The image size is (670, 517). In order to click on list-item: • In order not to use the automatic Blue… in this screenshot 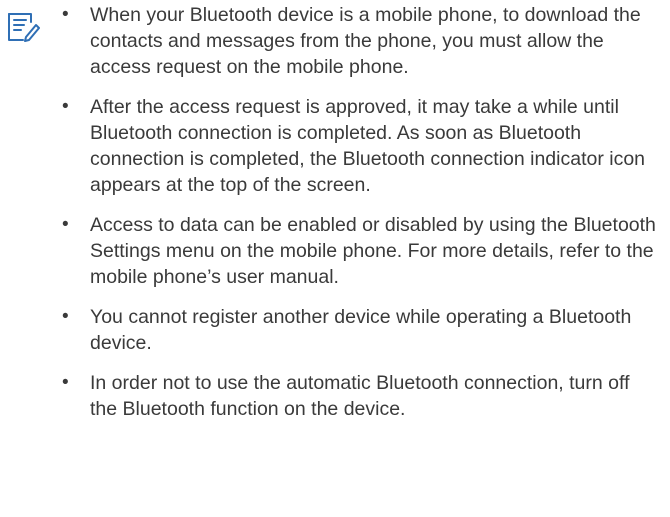, I will do `click(356, 396)`.